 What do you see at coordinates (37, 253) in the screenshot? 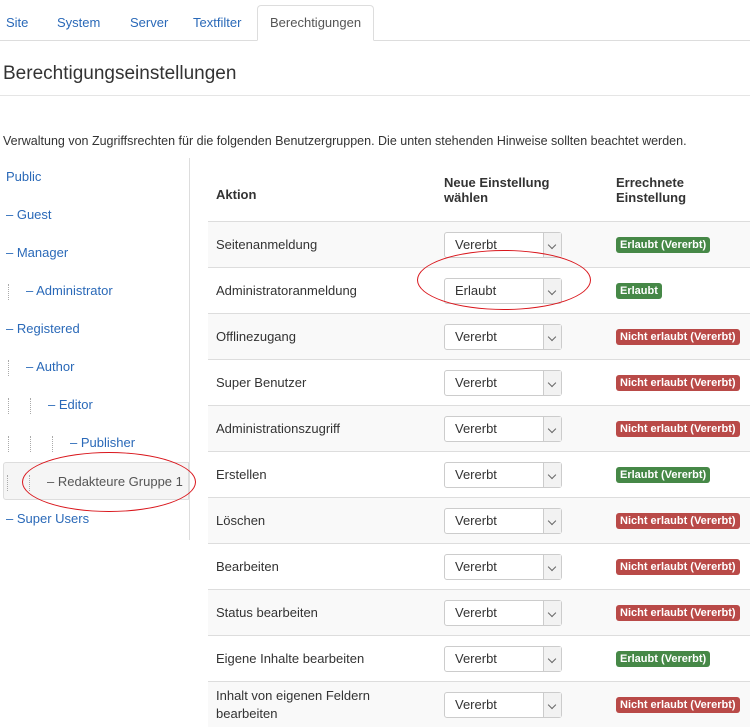
I see `group-item-manager: – Manager` at bounding box center [37, 253].